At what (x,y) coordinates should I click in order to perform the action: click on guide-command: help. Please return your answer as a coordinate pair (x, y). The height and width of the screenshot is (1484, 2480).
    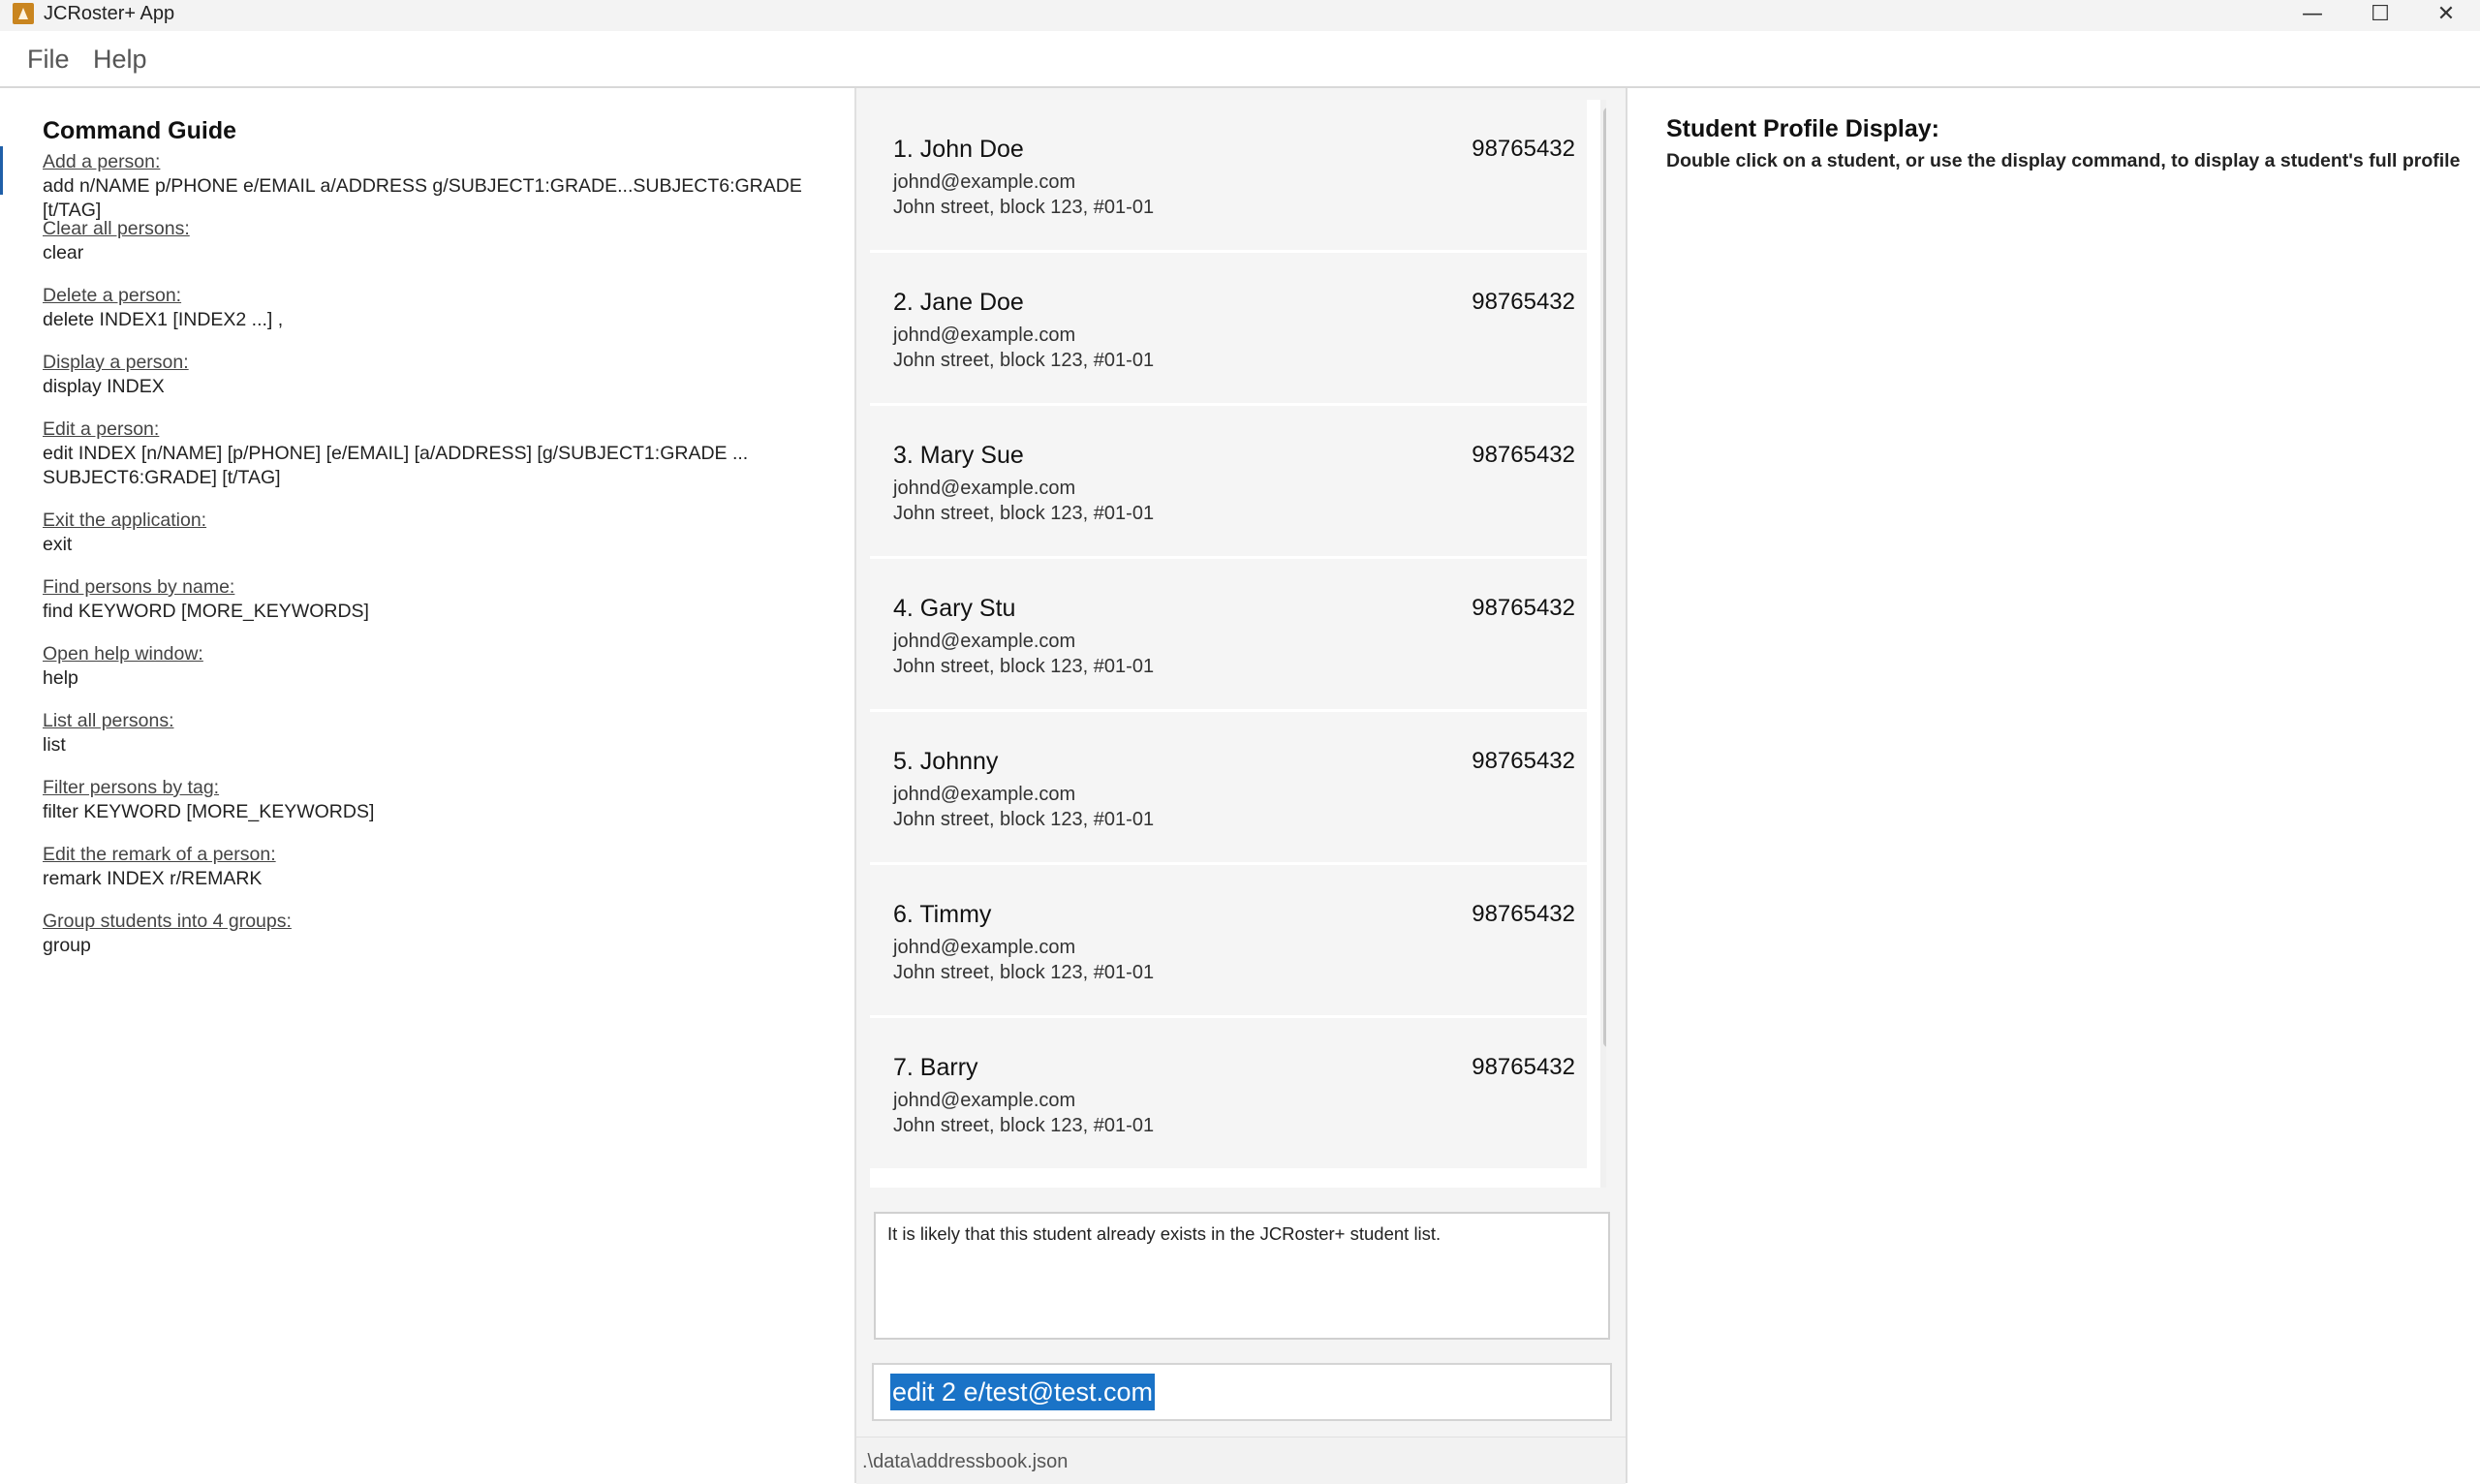
    Looking at the image, I should click on (60, 678).